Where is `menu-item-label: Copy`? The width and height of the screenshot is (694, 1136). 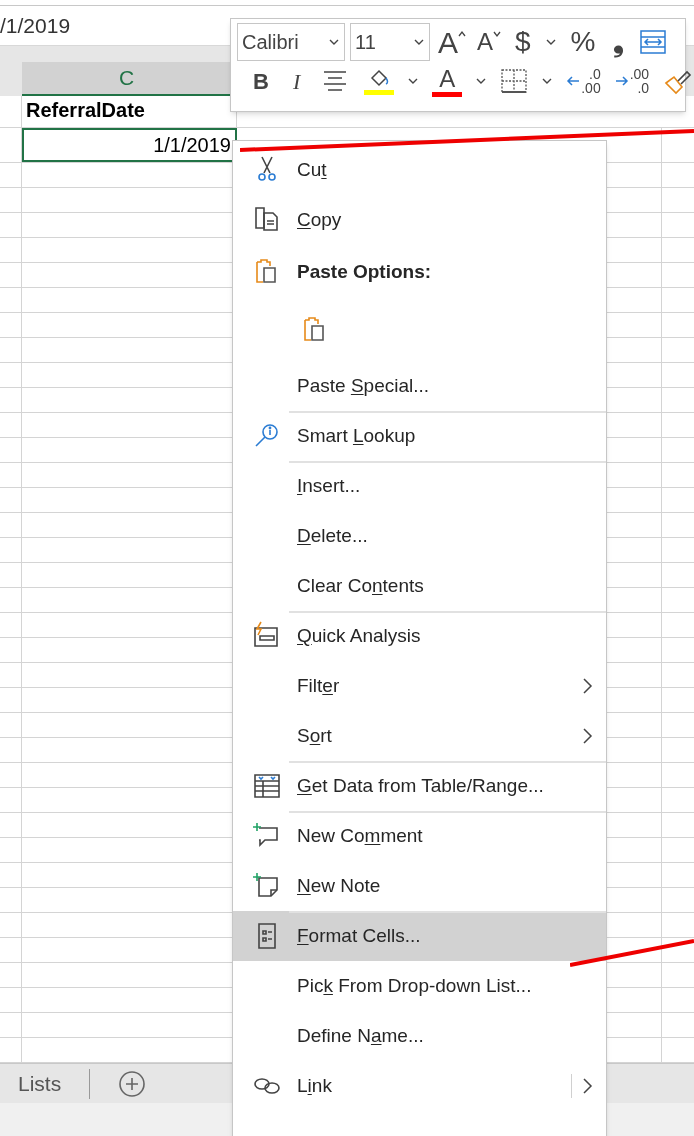 menu-item-label: Copy is located at coordinates (319, 219).